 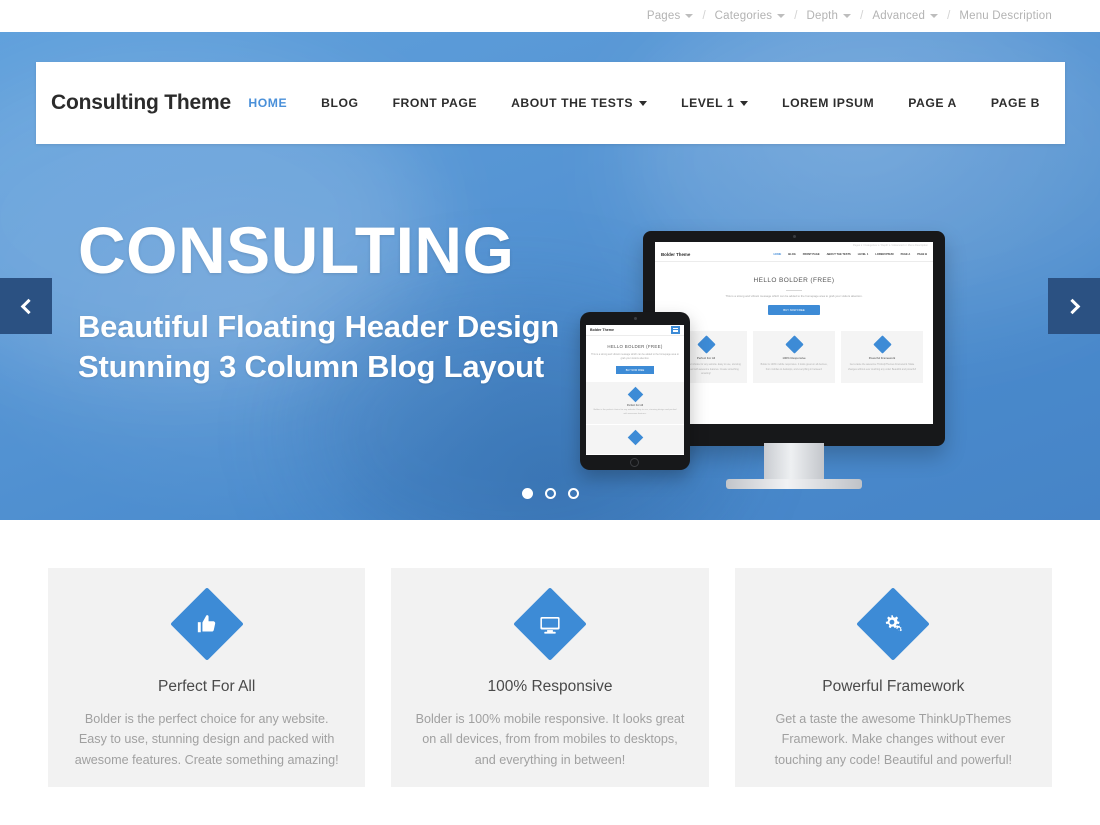 I want to click on mockup-nav-item: LEVEL 1, so click(x=863, y=255).